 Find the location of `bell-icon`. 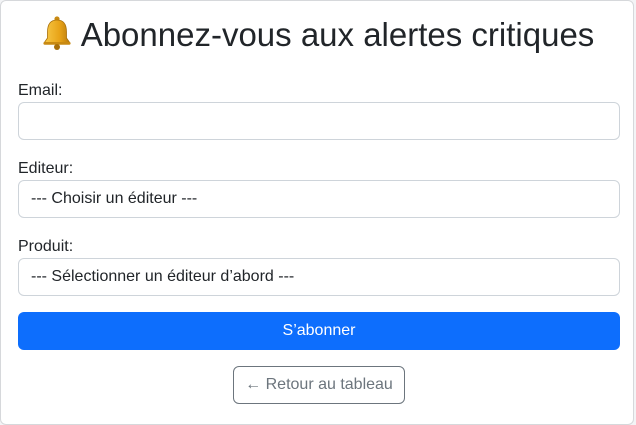

bell-icon is located at coordinates (57, 33).